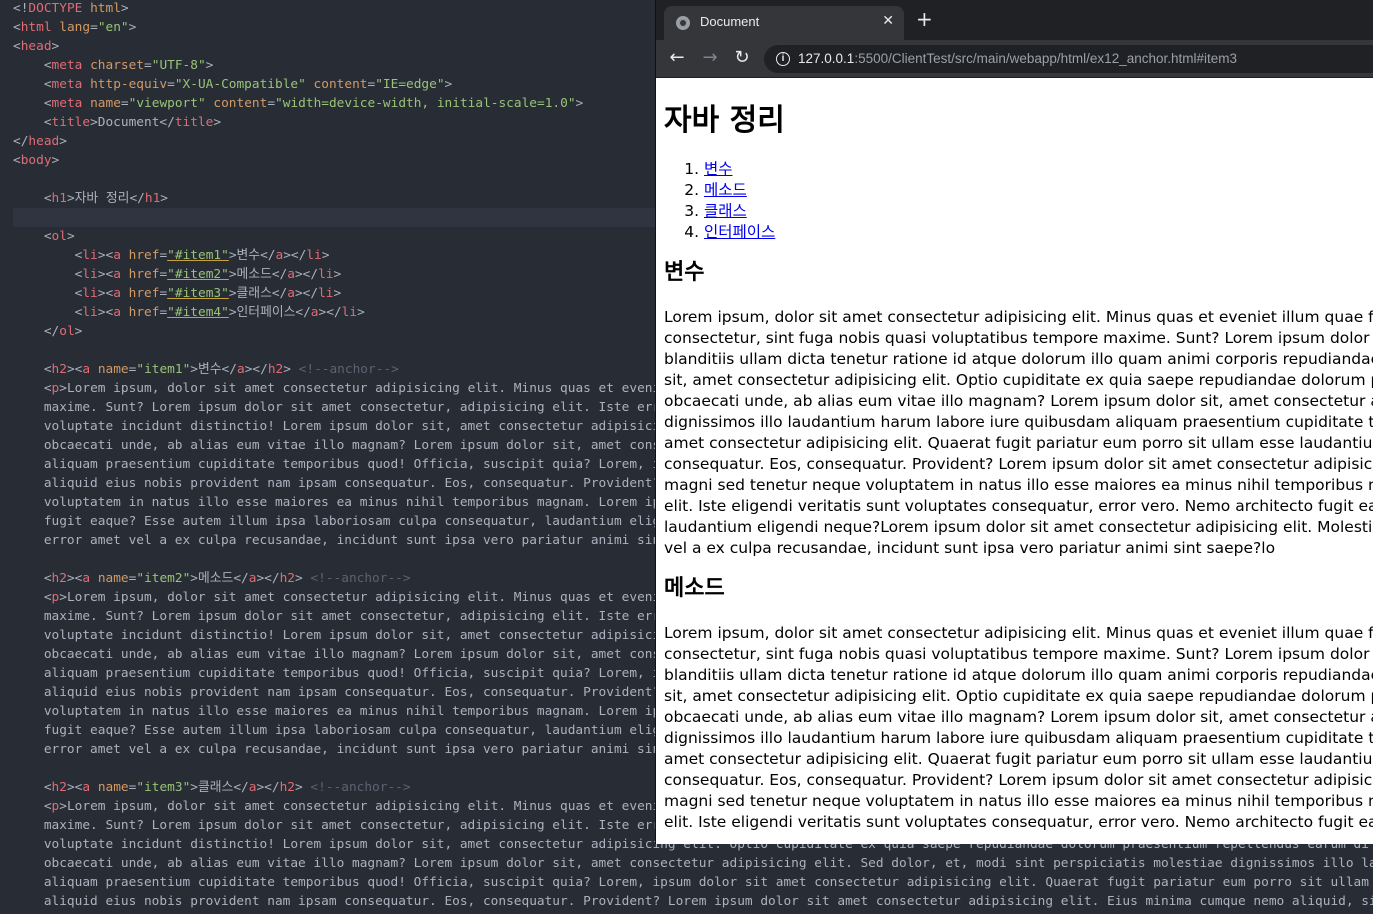  Describe the element at coordinates (694, 588) in the screenshot. I see `section-heading-methods: 메소드` at that location.